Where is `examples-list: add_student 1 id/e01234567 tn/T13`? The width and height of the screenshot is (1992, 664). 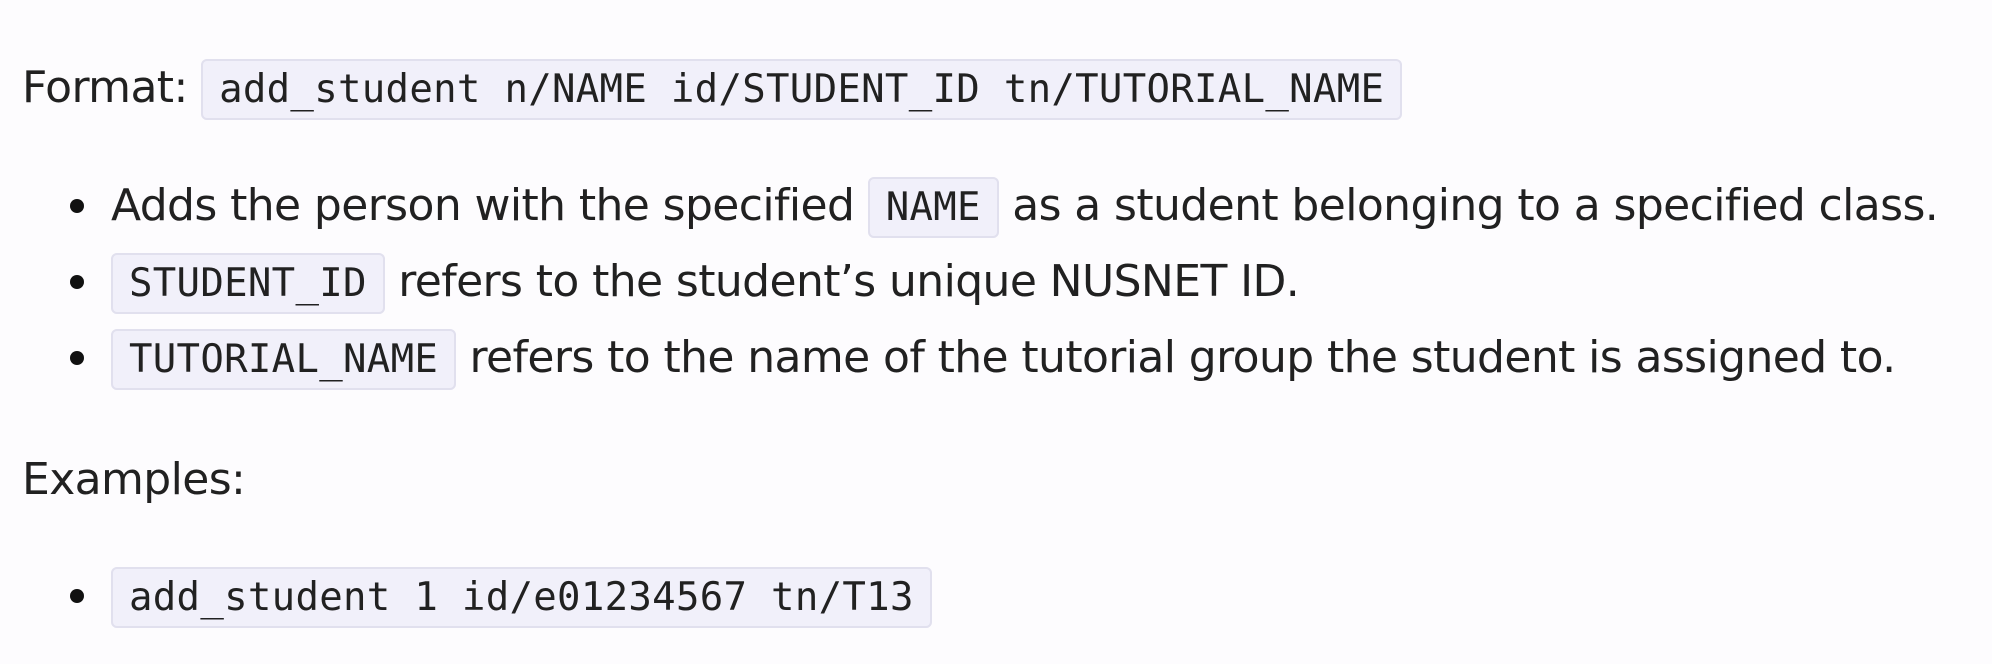
examples-list: add_student 1 id/e01234567 tn/T13 is located at coordinates (477, 596).